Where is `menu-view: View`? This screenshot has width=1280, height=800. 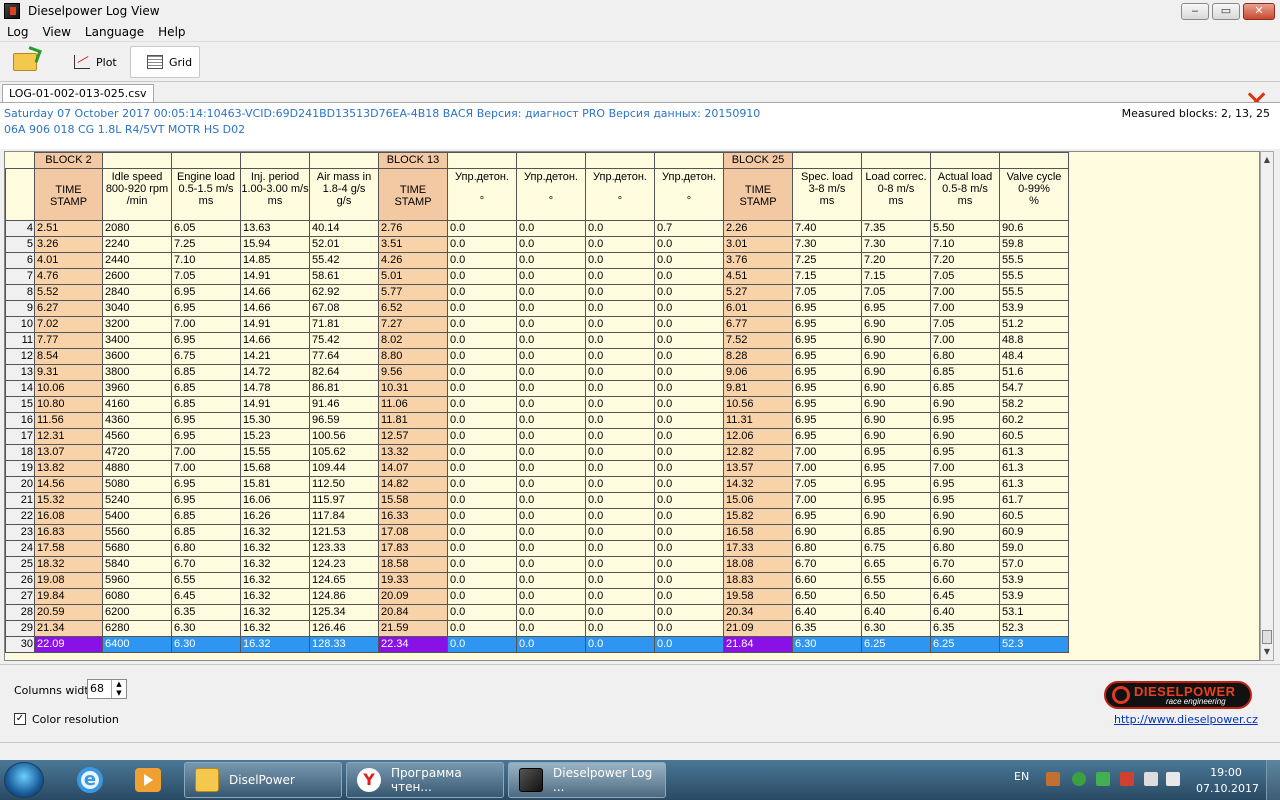
menu-view: View is located at coordinates (56, 32).